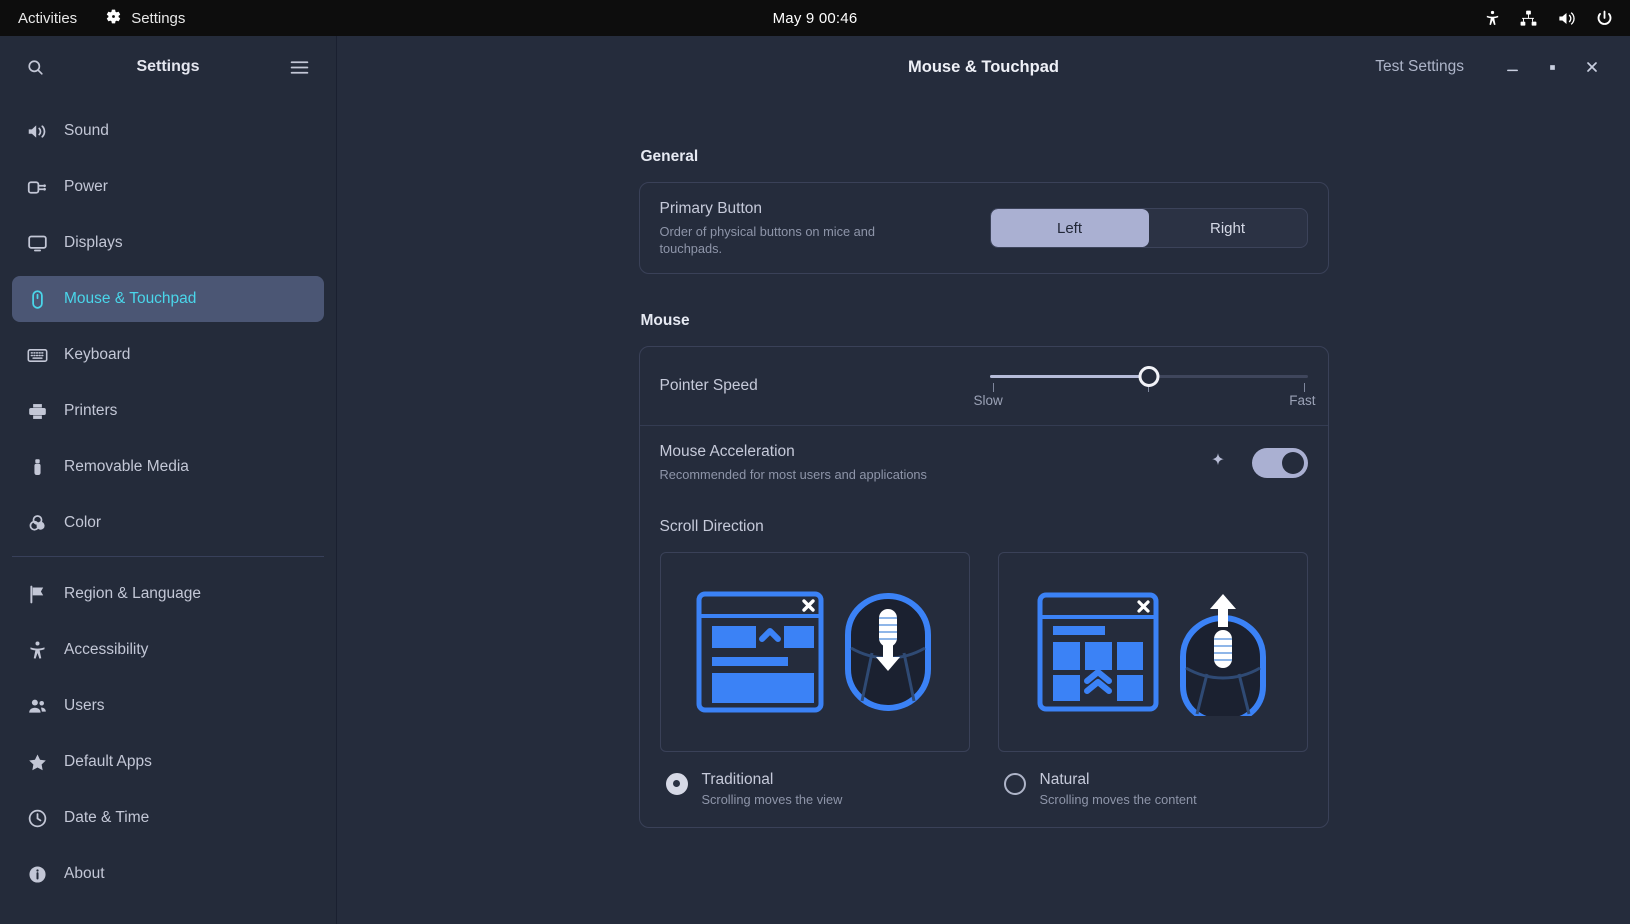 Image resolution: width=1630 pixels, height=924 pixels. What do you see at coordinates (83, 522) in the screenshot?
I see `sidebar-item-label: Color` at bounding box center [83, 522].